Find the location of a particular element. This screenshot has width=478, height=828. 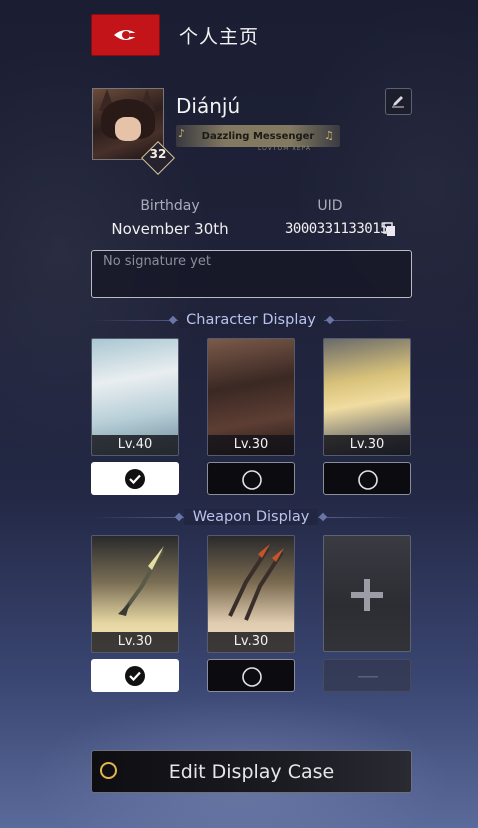

weapon-toggle-disabled is located at coordinates (367, 675).